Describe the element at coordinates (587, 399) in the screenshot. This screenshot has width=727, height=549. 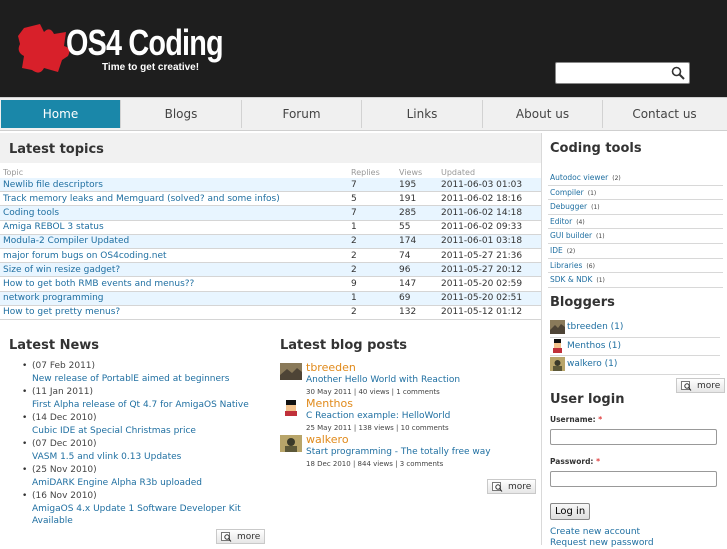
I see `user-login-title: User login` at that location.